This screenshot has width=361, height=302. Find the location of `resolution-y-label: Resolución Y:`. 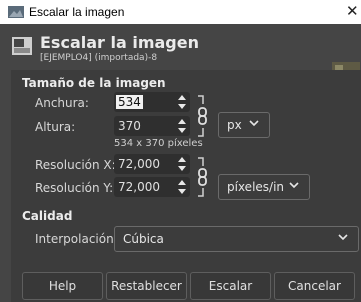

resolution-y-label: Resolución Y: is located at coordinates (74, 188).